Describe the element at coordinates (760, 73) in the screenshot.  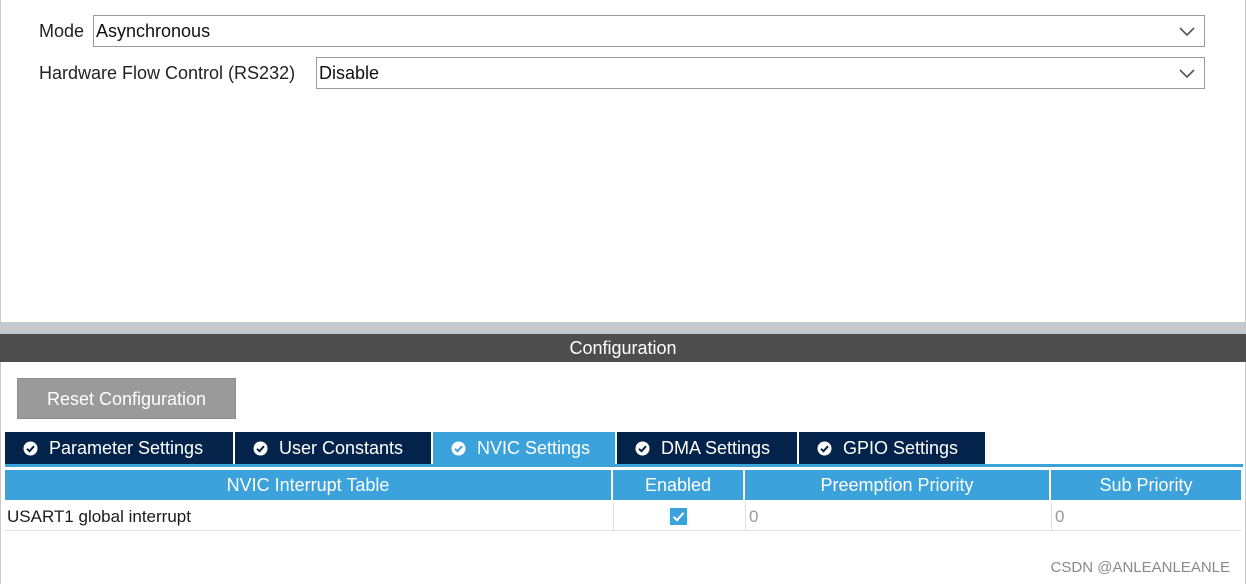
I see `flow-control-select: Disable` at that location.